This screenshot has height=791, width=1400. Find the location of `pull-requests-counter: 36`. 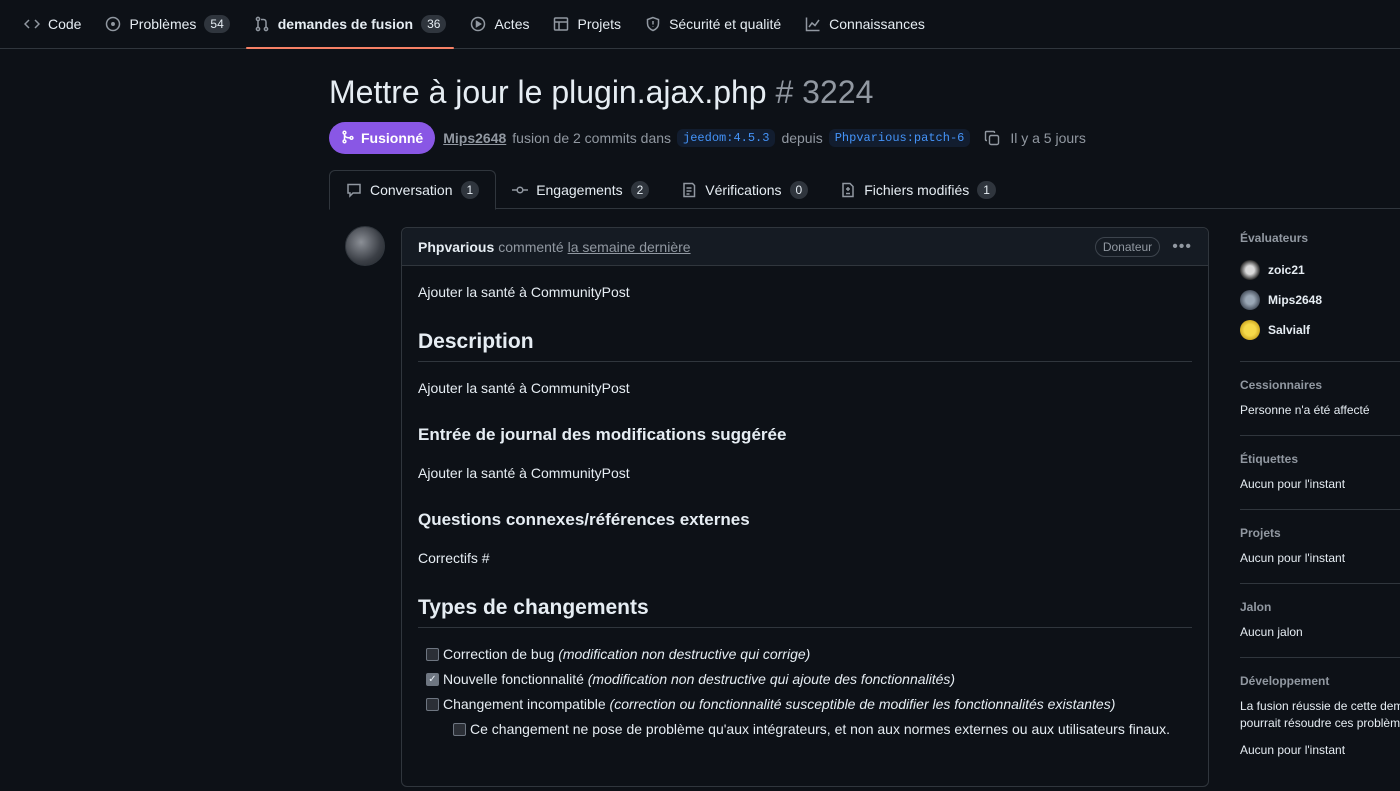

pull-requests-counter: 36 is located at coordinates (434, 24).